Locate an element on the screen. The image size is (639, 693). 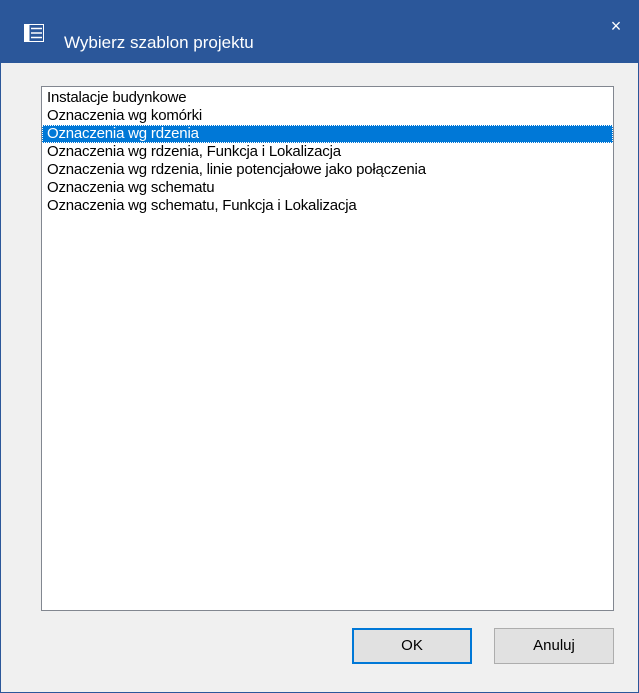
ok-button: OK is located at coordinates (412, 646).